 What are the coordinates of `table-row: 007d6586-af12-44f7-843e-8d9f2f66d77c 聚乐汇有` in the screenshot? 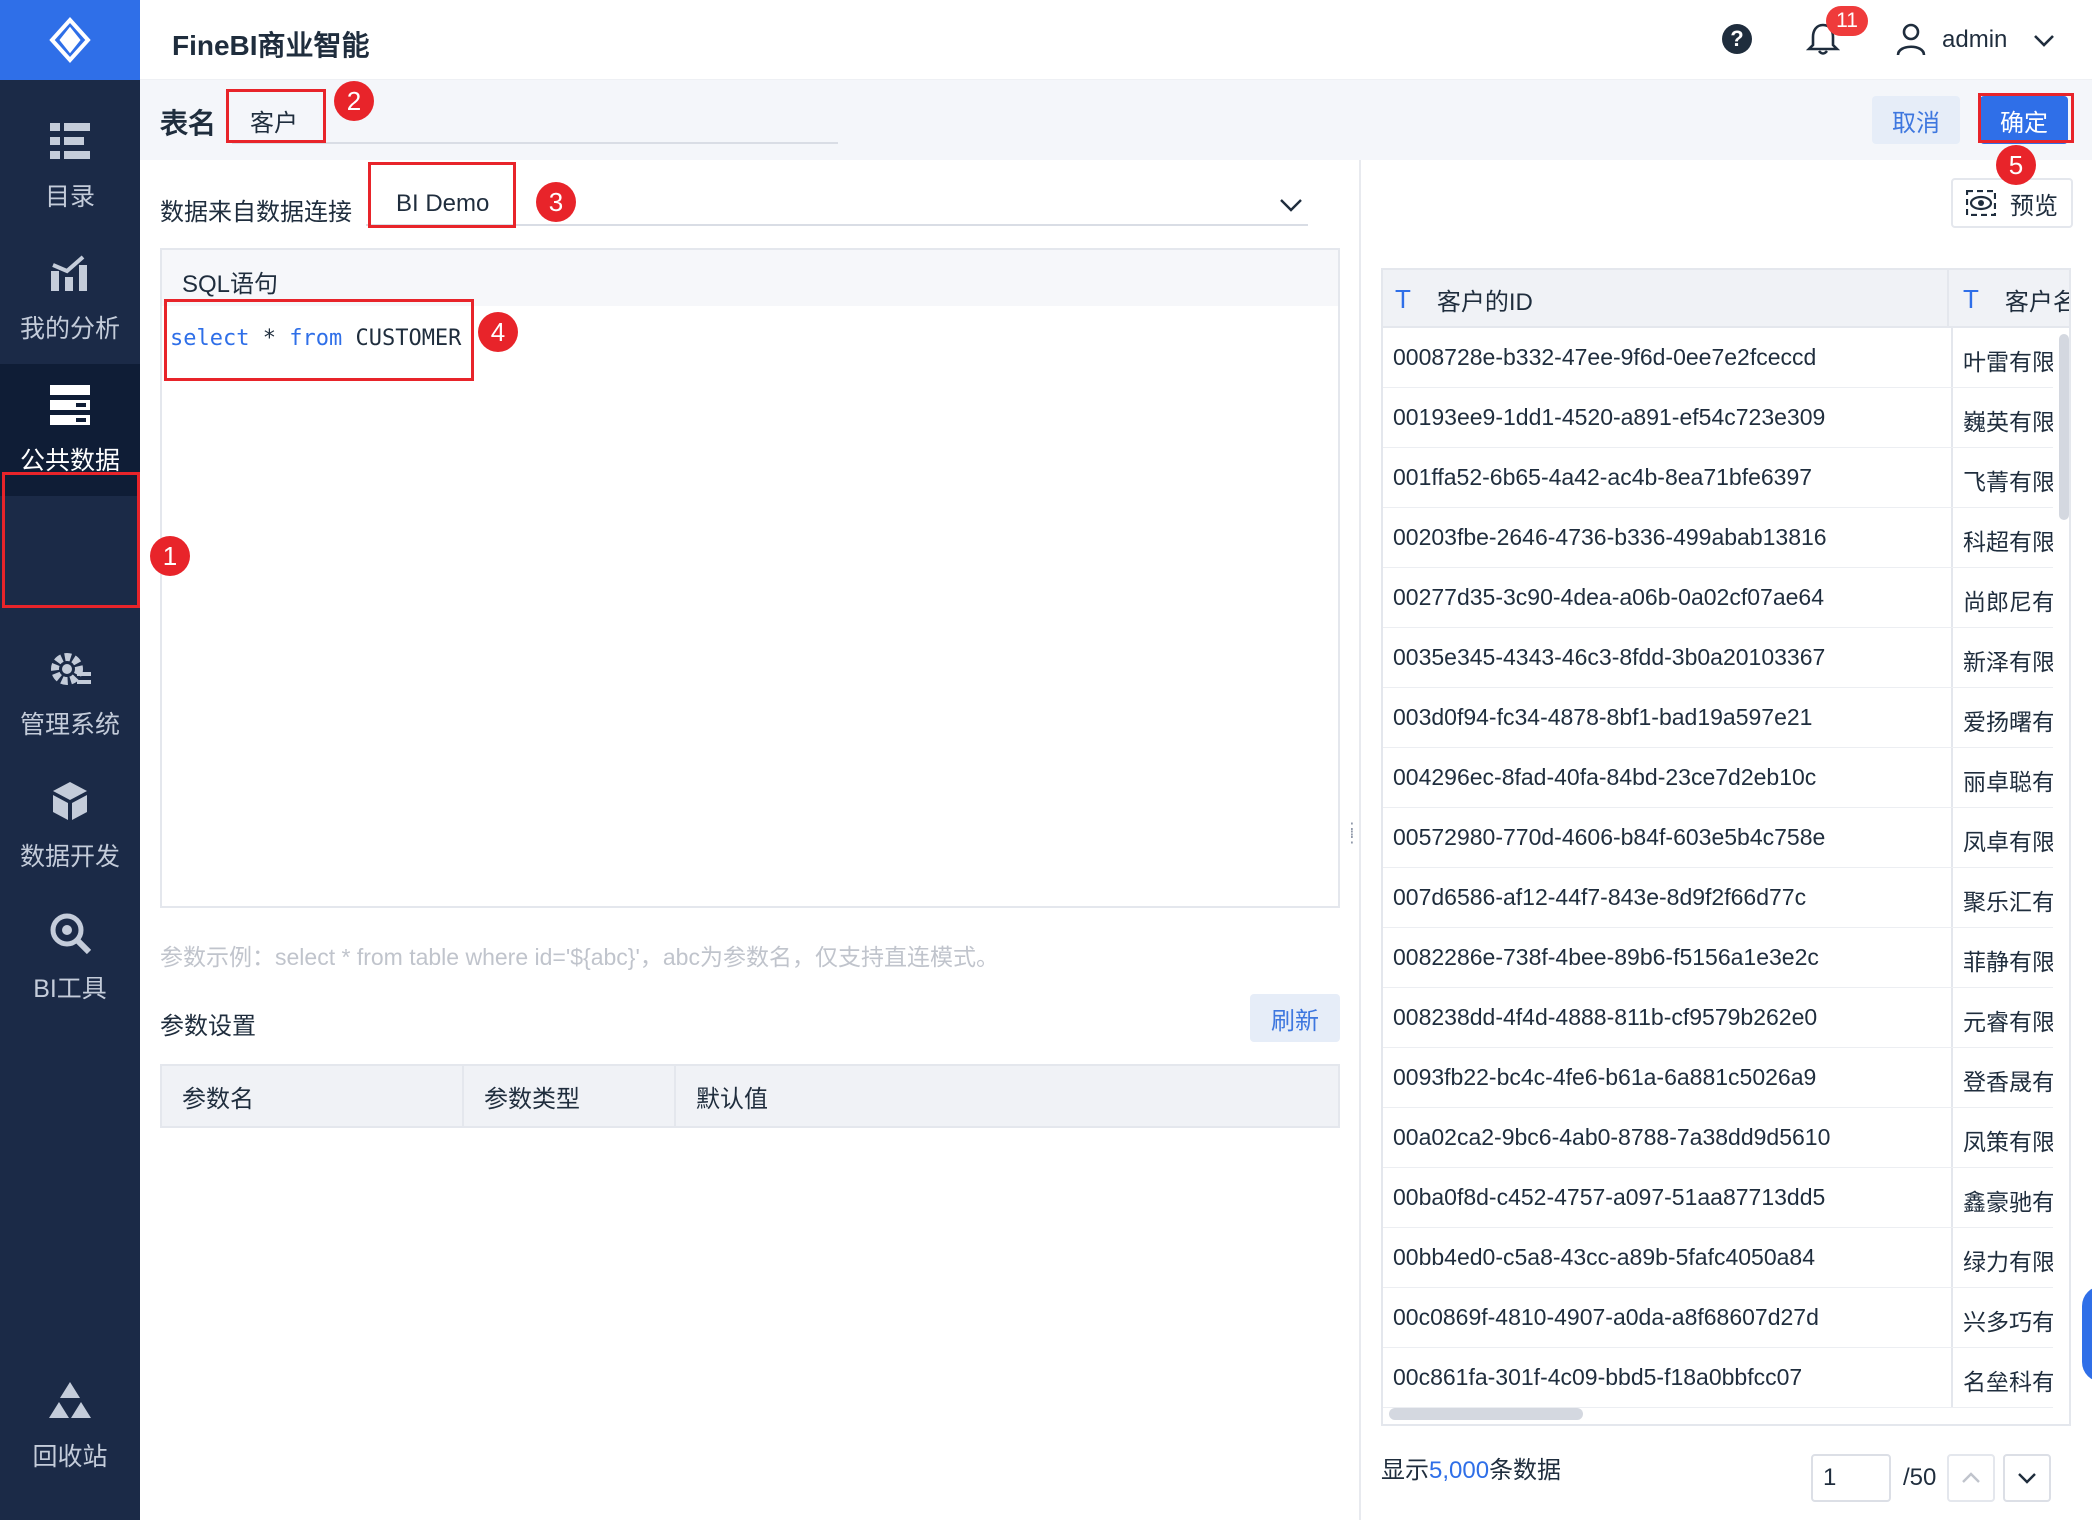 It's located at (1718, 898).